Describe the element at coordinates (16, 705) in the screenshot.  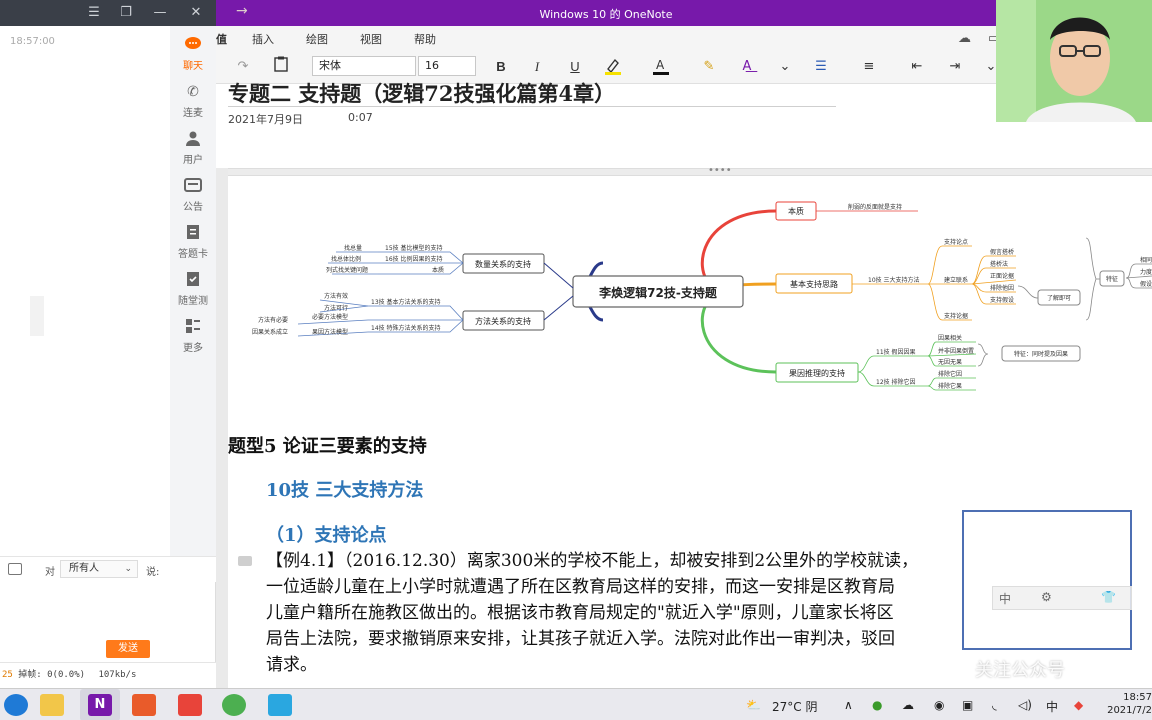
I see `edge-icon` at that location.